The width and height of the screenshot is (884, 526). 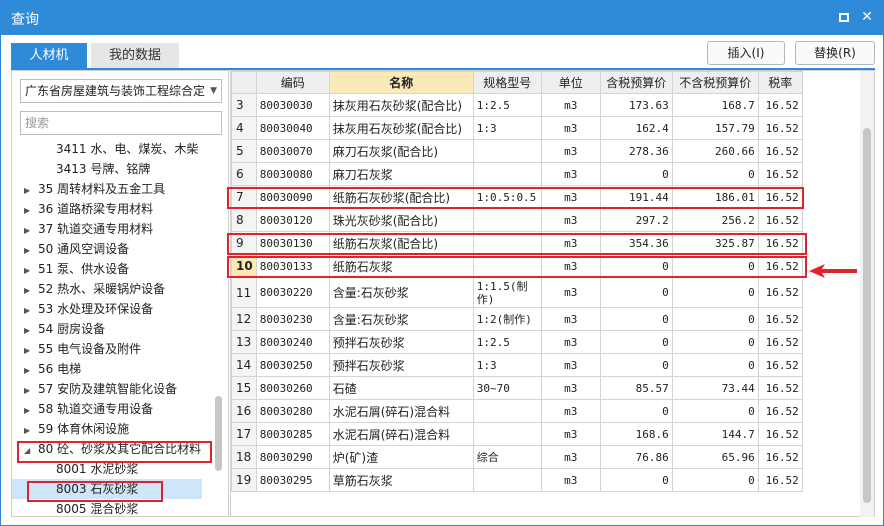 What do you see at coordinates (105, 149) in the screenshot?
I see `tree-item: 3411 水、电、煤炭、木柴` at bounding box center [105, 149].